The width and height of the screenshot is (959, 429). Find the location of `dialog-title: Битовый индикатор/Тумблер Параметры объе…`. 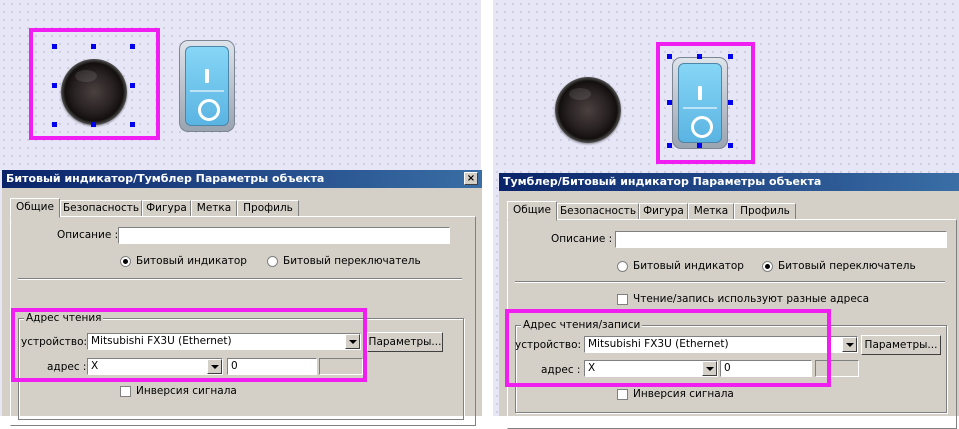

dialog-title: Битовый индикатор/Тумблер Параметры объе… is located at coordinates (242, 179).